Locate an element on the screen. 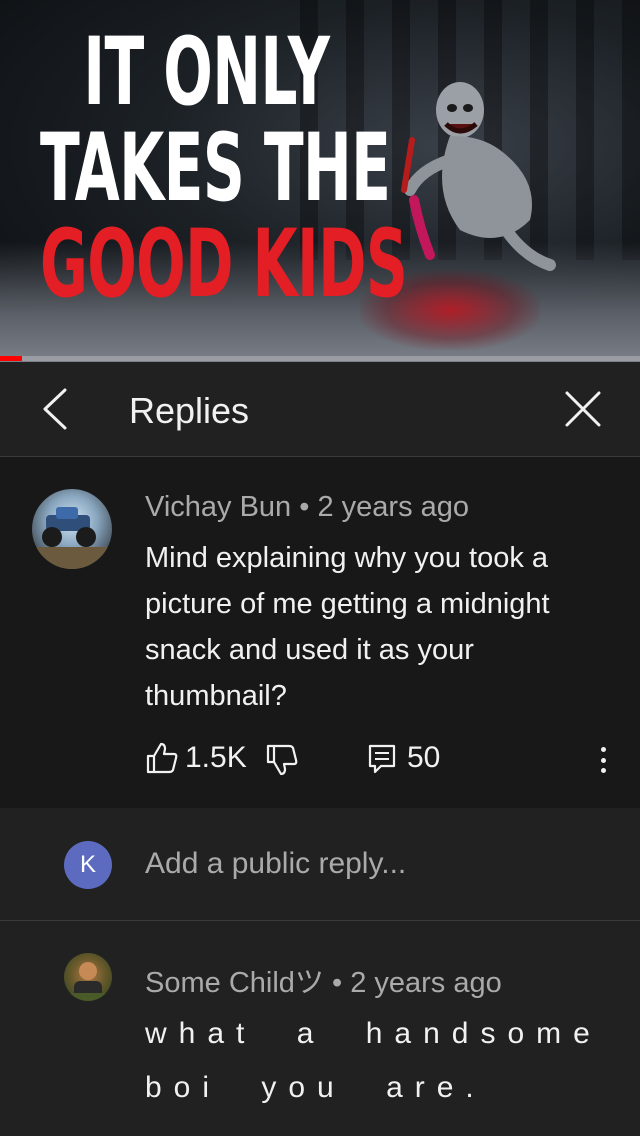 The image size is (640, 1136). reply-input is located at coordinates (375, 864).